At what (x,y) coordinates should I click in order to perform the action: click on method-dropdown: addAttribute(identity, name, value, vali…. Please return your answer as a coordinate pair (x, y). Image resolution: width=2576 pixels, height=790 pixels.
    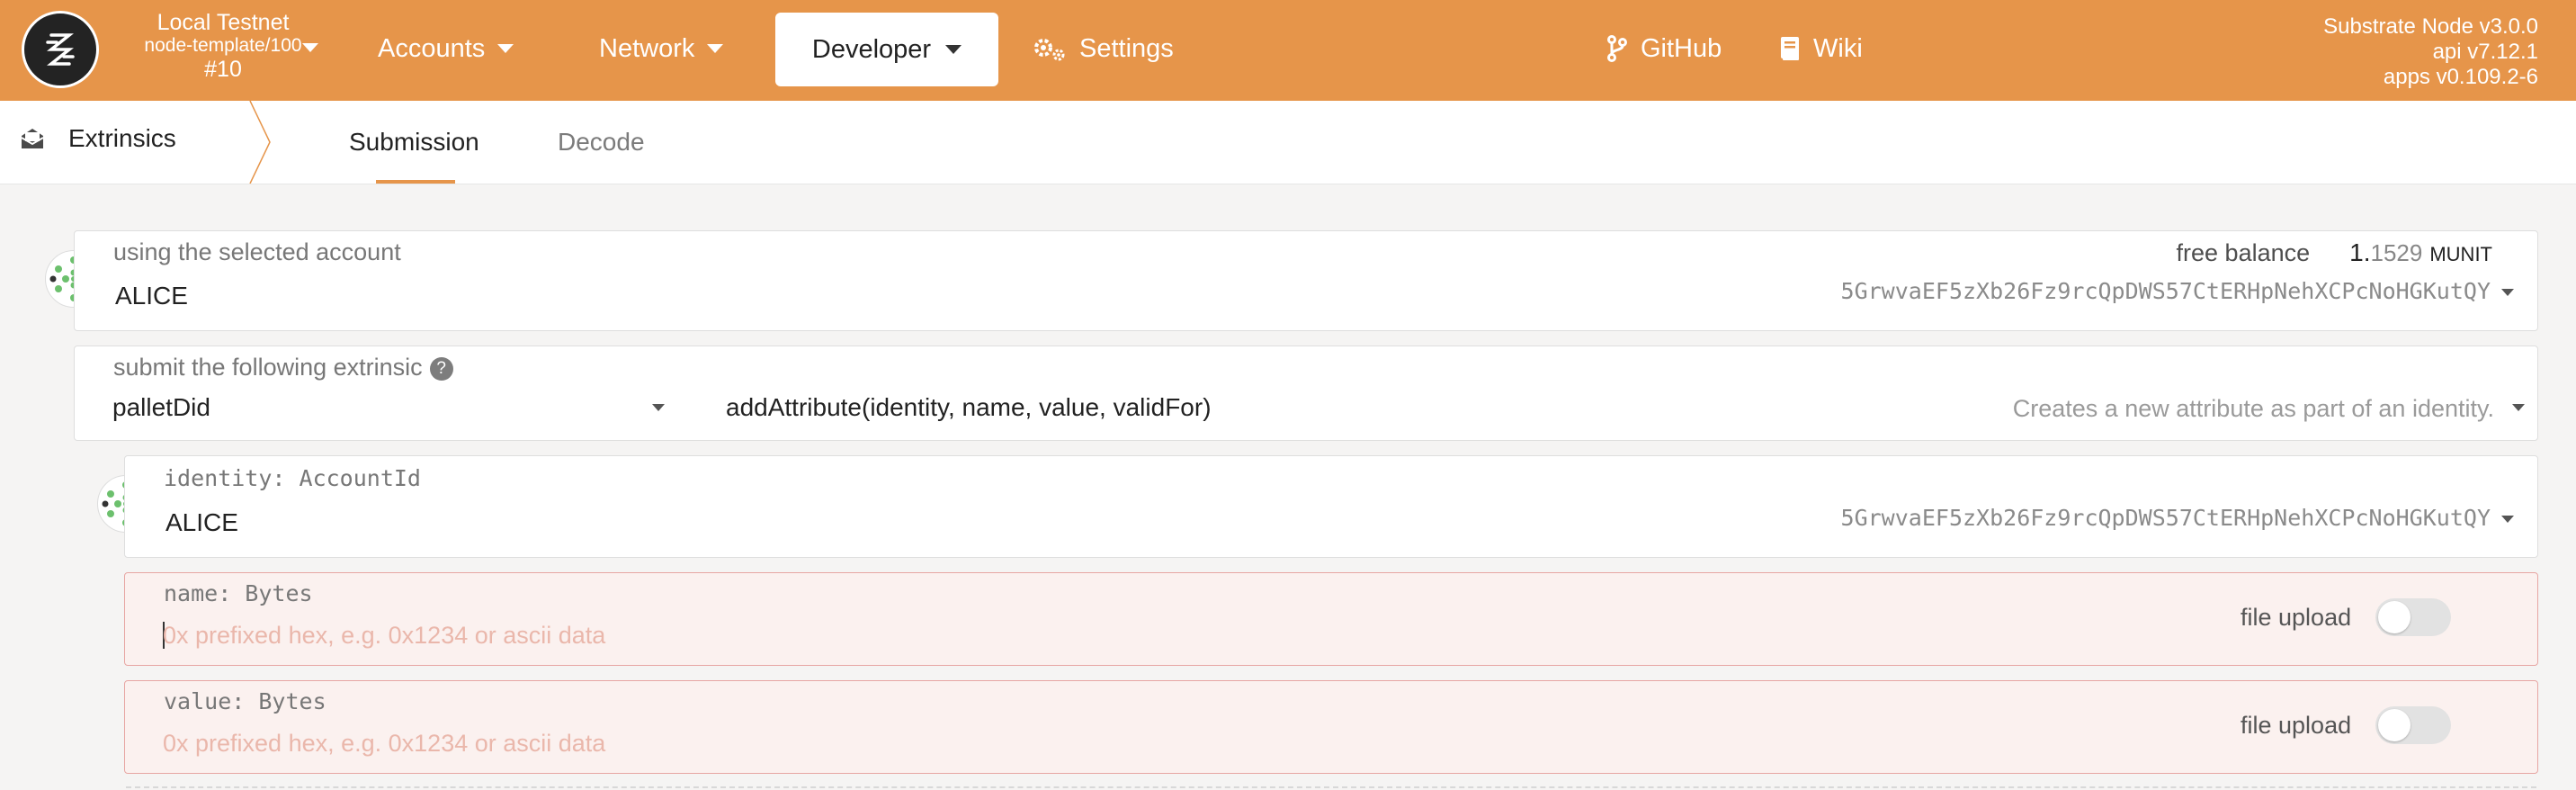
    Looking at the image, I should click on (1614, 411).